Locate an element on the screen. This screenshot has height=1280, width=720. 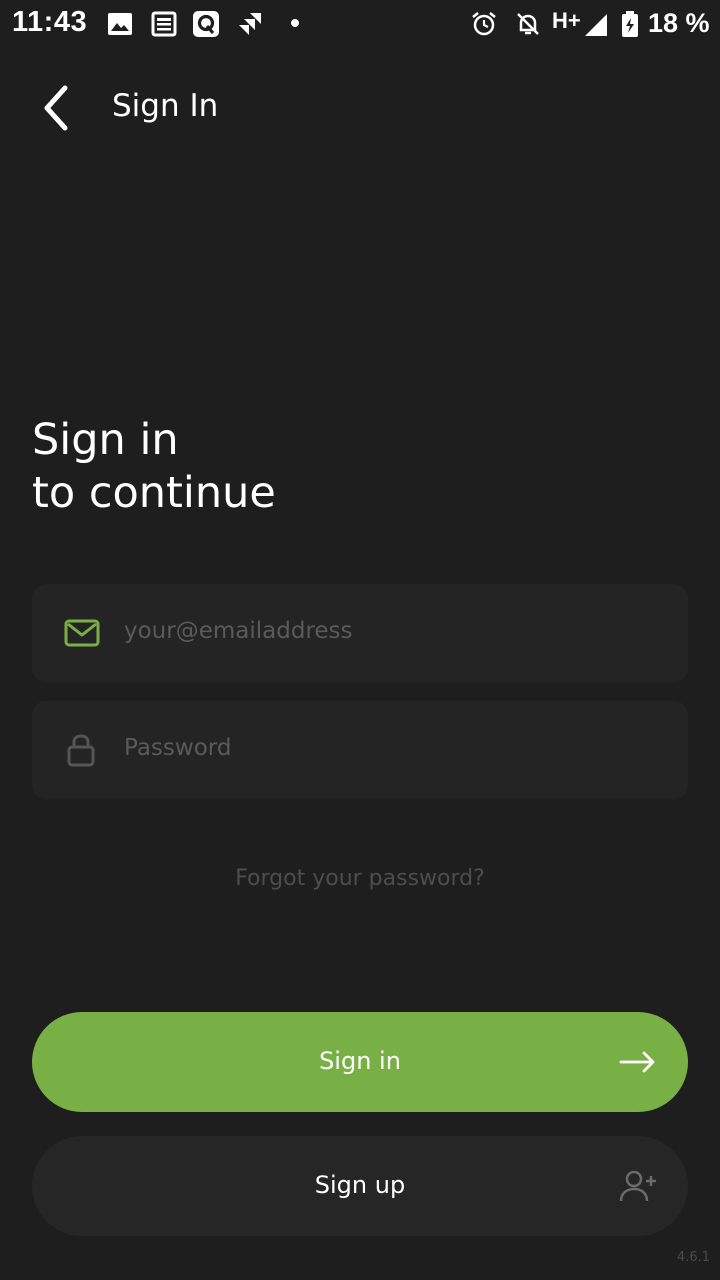
sign-in-button: Sign in is located at coordinates (360, 1062).